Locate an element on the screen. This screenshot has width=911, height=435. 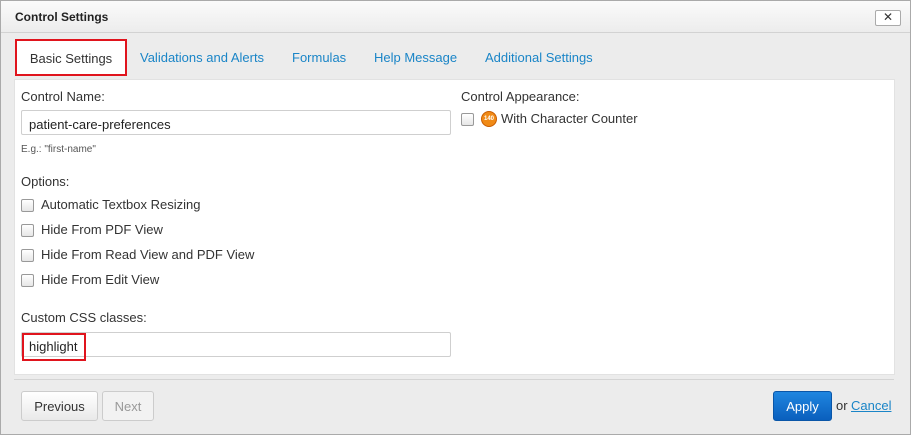
option-label: Automatic Textbox Resizing is located at coordinates (120, 204).